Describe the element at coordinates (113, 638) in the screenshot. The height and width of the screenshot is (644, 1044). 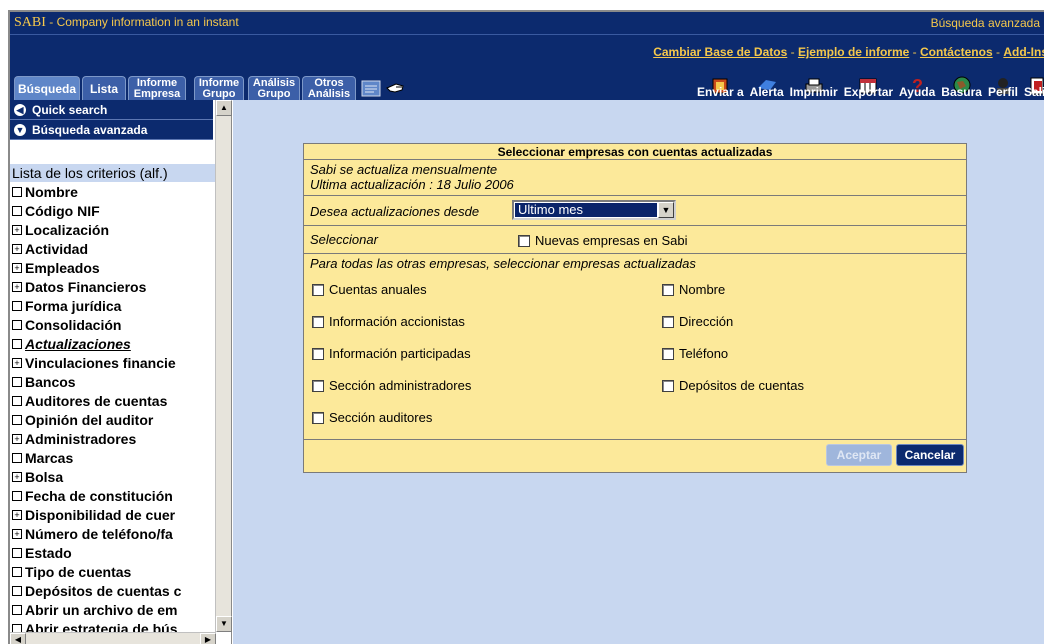
I see `criteria-horizontal-scrollbar: ◀ ▶` at that location.